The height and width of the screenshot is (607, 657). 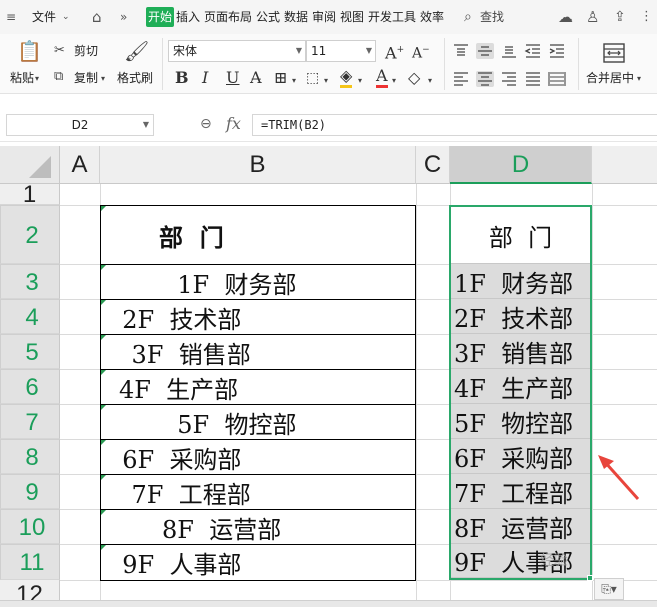 What do you see at coordinates (520, 561) in the screenshot?
I see `cell-d11: 9F 人事部` at bounding box center [520, 561].